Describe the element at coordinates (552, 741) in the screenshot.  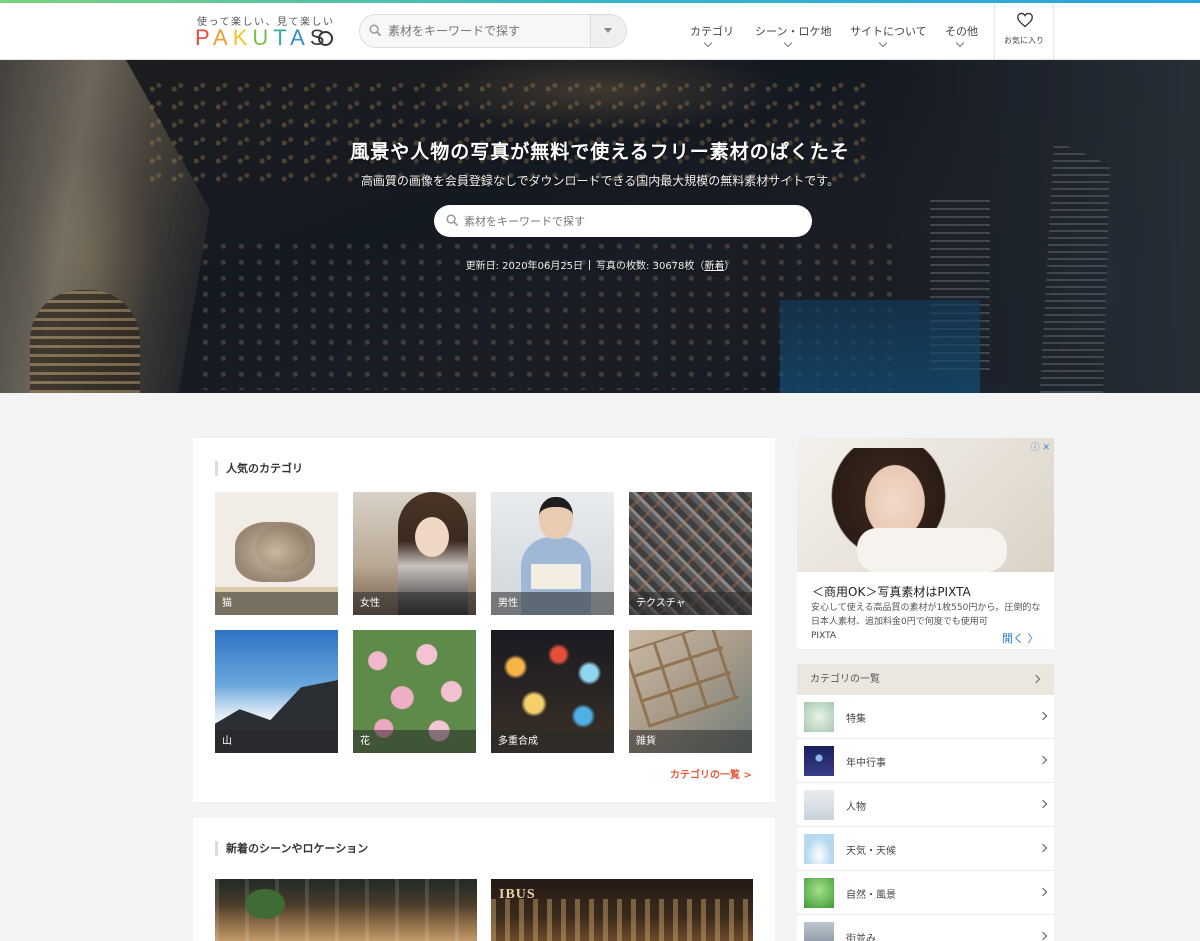
I see `category-label: 多重合成` at that location.